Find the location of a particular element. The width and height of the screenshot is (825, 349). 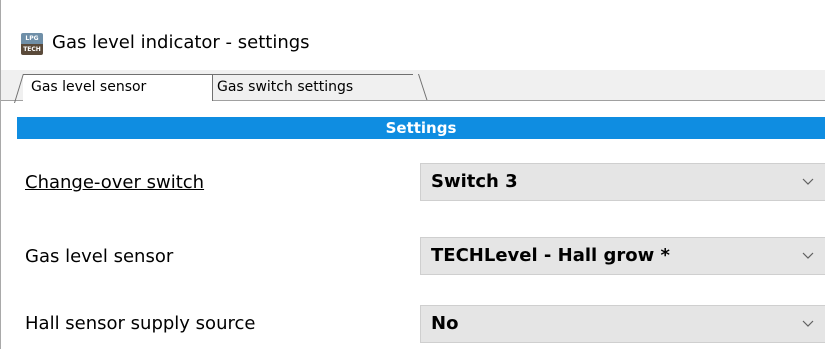

hall-sensor-supply-source-value: No is located at coordinates (445, 323).